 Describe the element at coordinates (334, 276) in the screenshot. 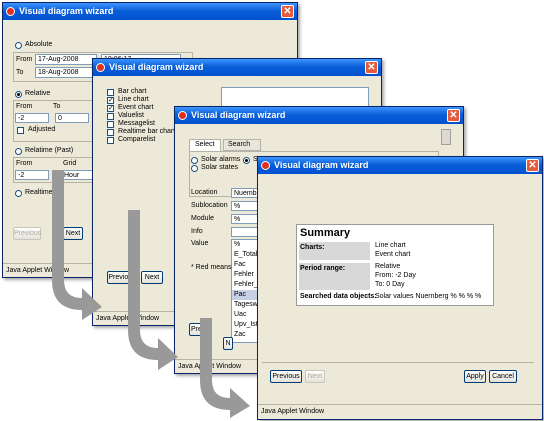

I see `period-label-cell: Period range:` at that location.